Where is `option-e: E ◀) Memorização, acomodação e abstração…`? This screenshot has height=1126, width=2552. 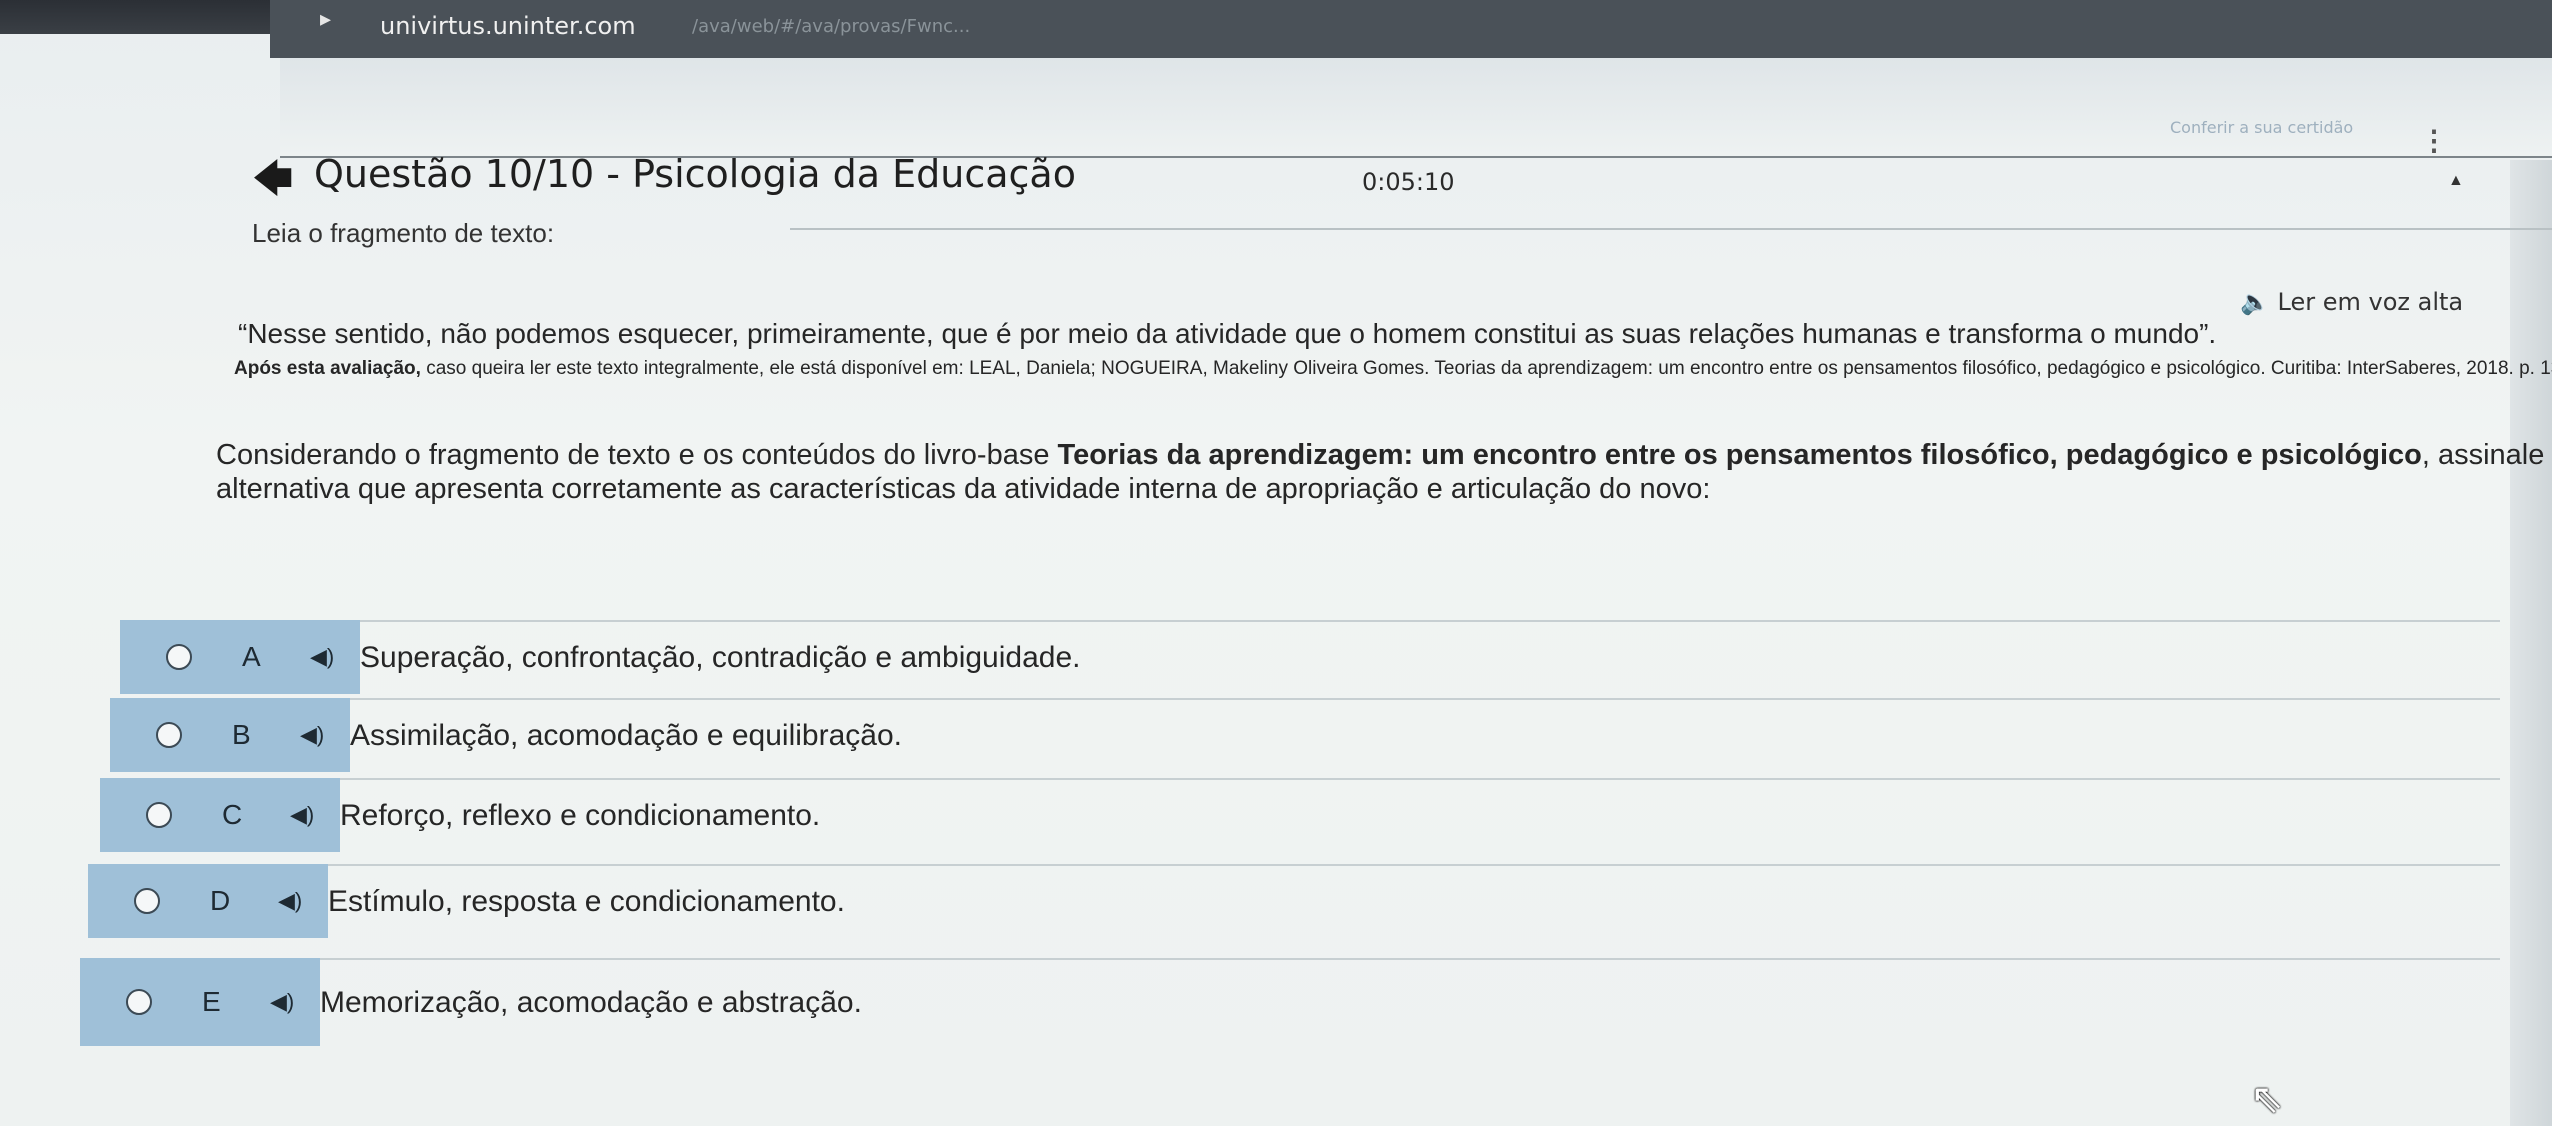 option-e: E ◀) Memorização, acomodação e abstração… is located at coordinates (1290, 1002).